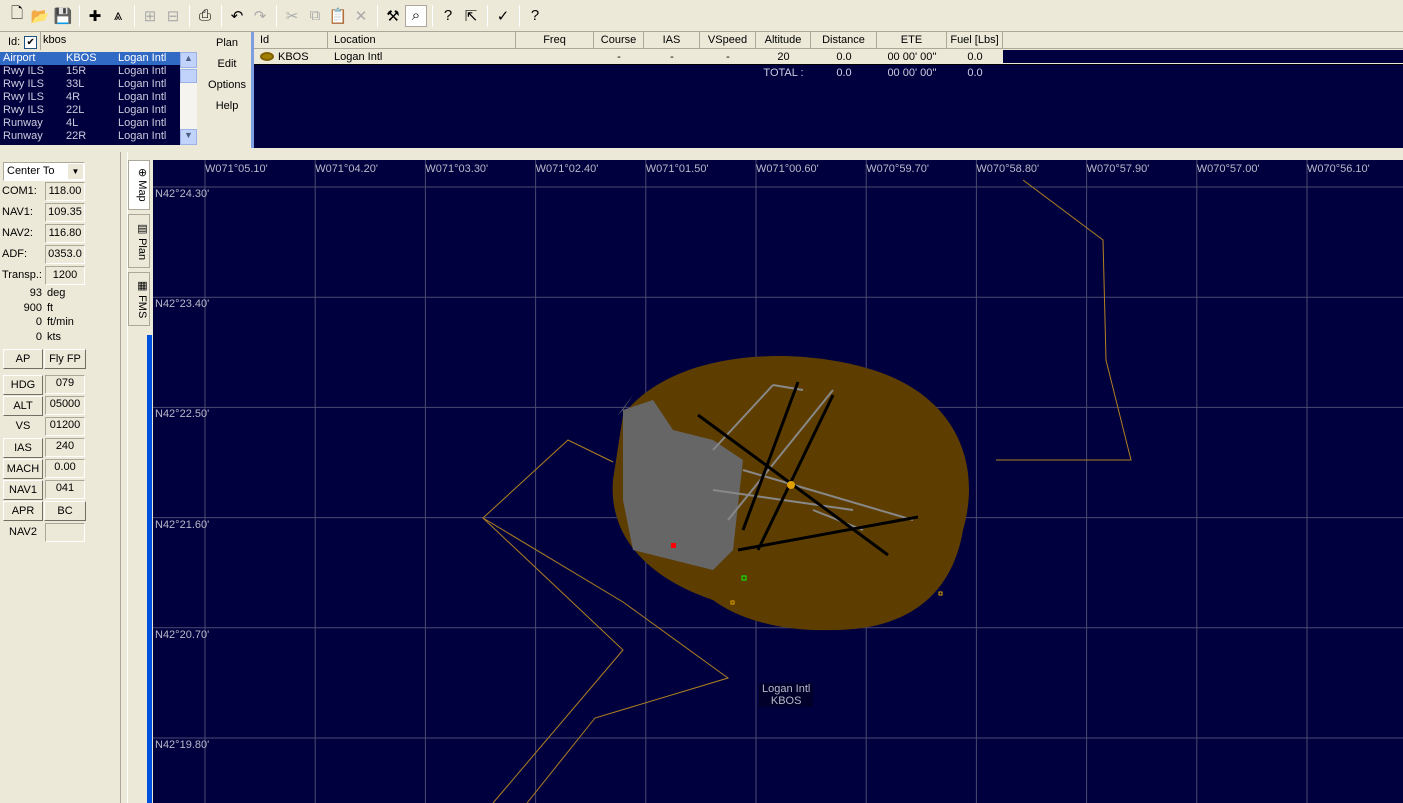  What do you see at coordinates (728, 40) in the screenshot?
I see `column-header: VSpeed` at bounding box center [728, 40].